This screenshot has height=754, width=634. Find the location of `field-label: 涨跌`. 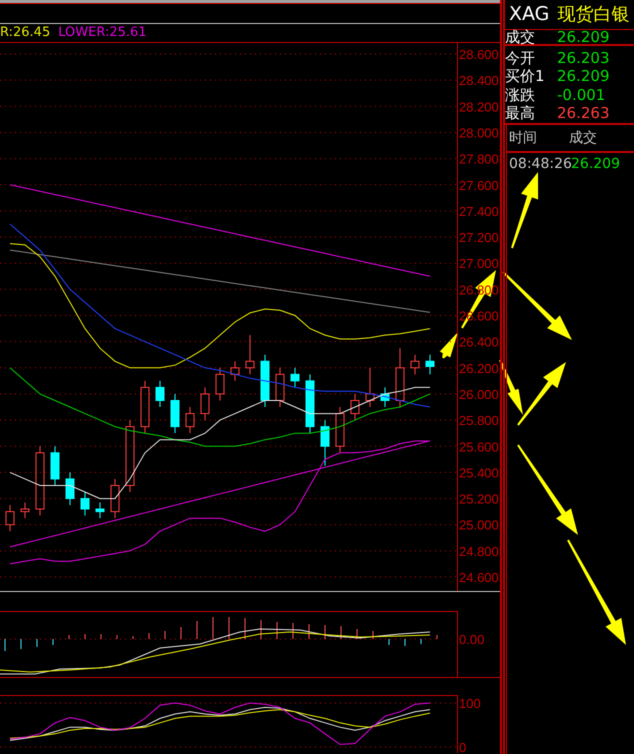

field-label: 涨跌 is located at coordinates (520, 95).